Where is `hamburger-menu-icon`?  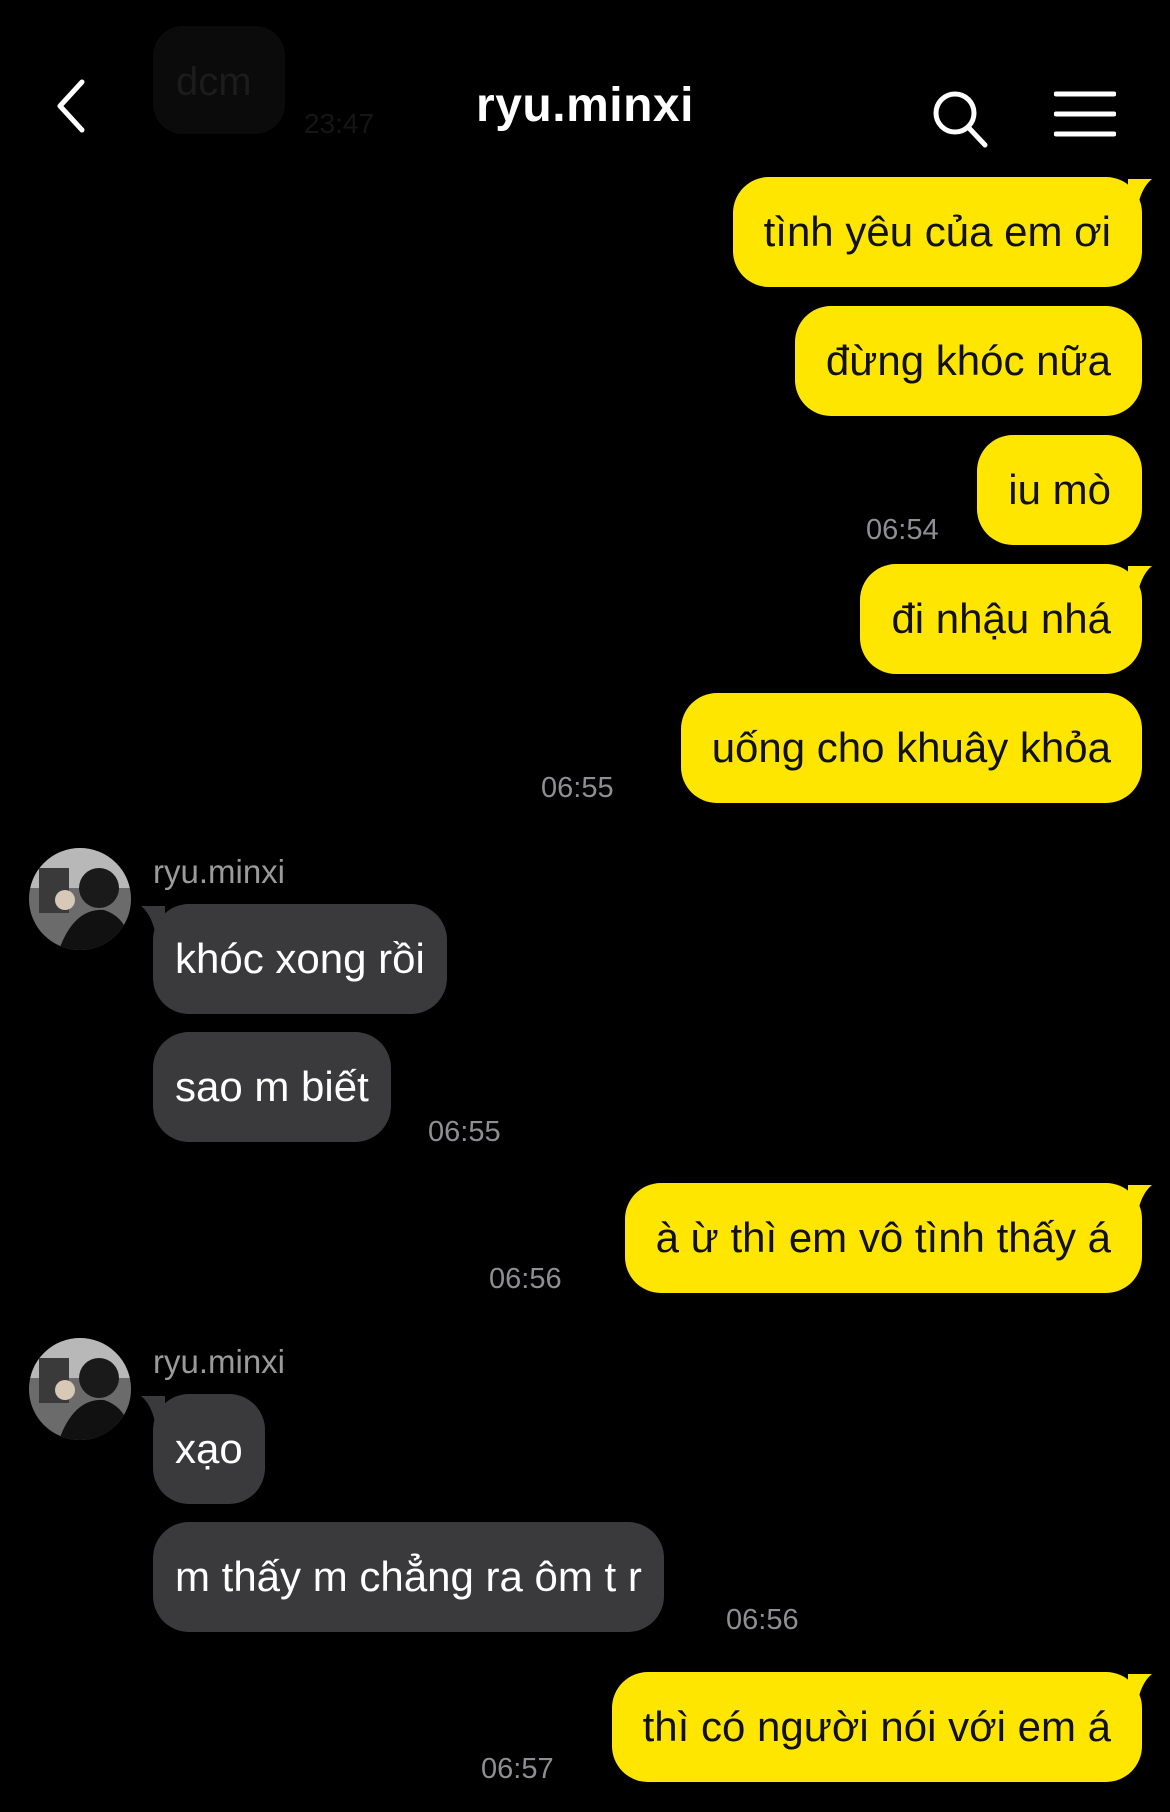
hamburger-menu-icon is located at coordinates (1085, 114).